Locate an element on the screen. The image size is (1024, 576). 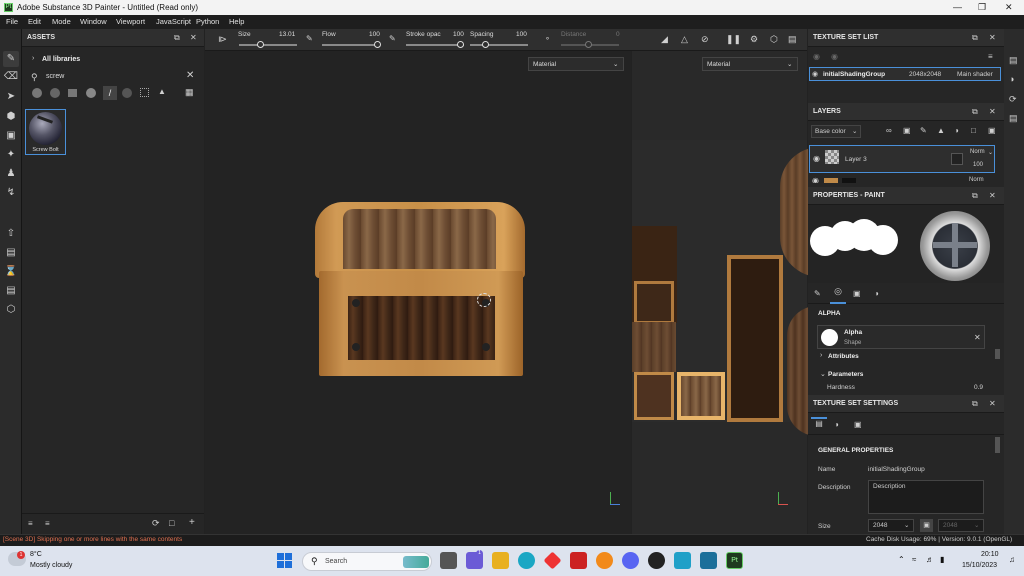
filter-particles-icon is located at coordinates (127, 93).